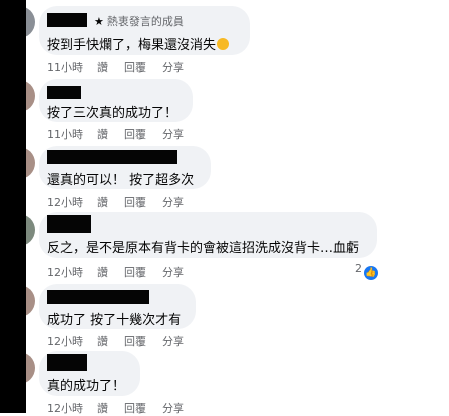 The width and height of the screenshot is (449, 416). Describe the element at coordinates (125, 167) in the screenshot. I see `comment-bubble: 還真的可以！ 按了超多次` at that location.